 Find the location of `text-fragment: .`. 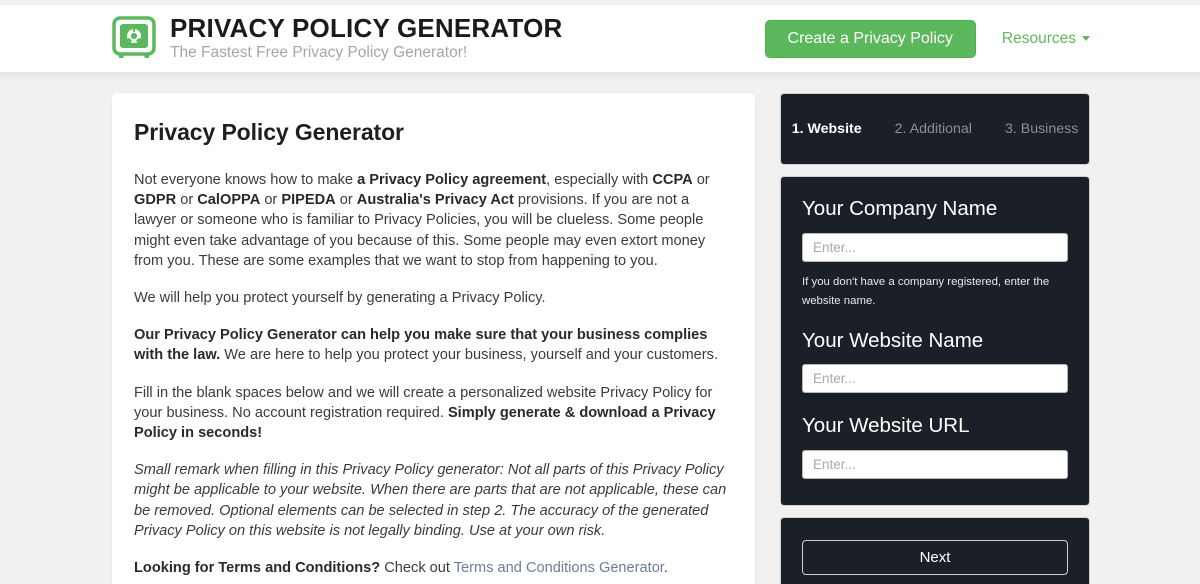

text-fragment: . is located at coordinates (665, 568).